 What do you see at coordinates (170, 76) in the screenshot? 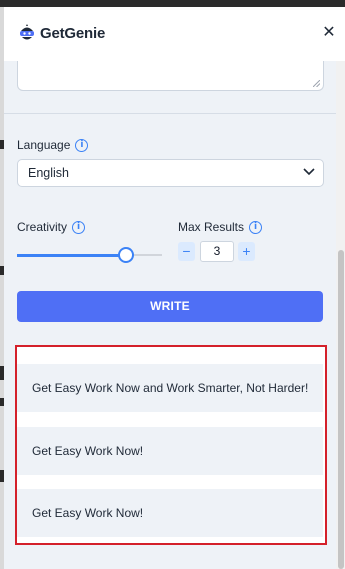
I see `prompt-textarea` at bounding box center [170, 76].